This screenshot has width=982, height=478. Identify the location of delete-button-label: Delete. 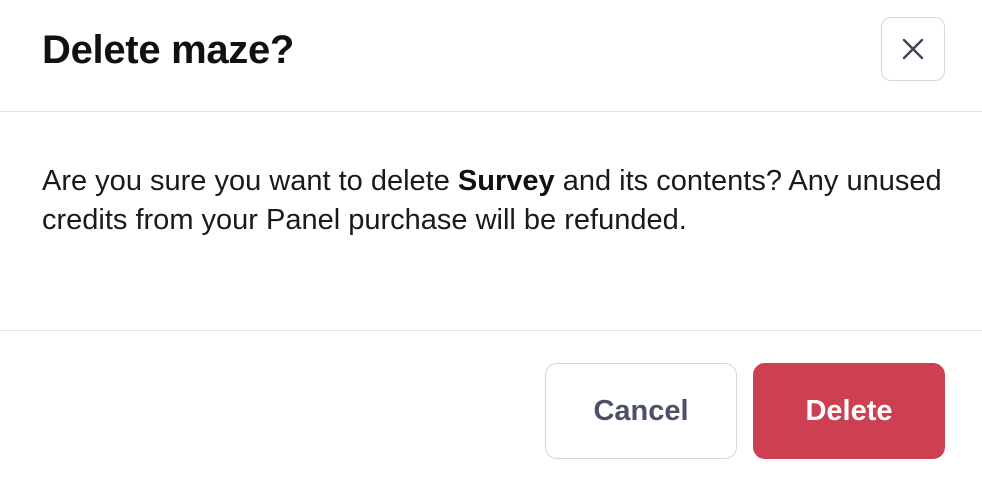
(849, 410).